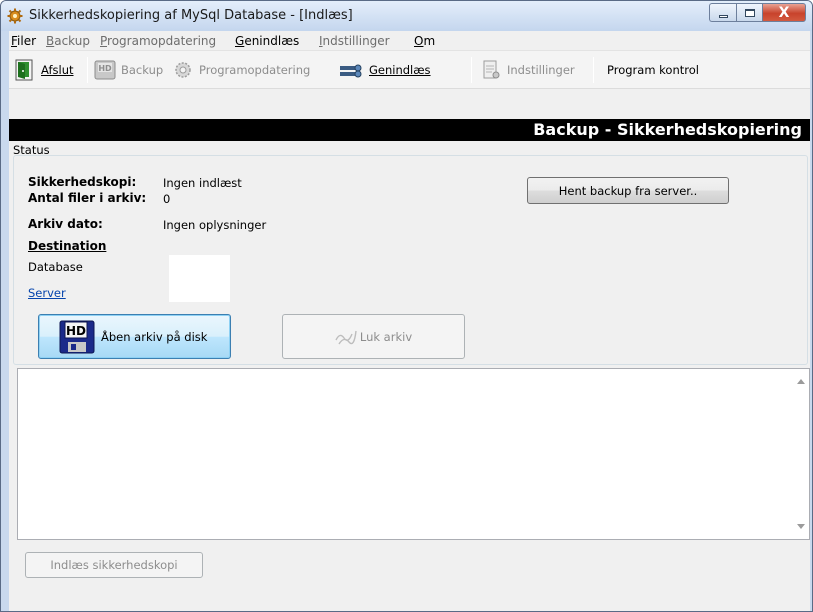 The height and width of the screenshot is (612, 813). I want to click on exit-door-icon, so click(24, 70).